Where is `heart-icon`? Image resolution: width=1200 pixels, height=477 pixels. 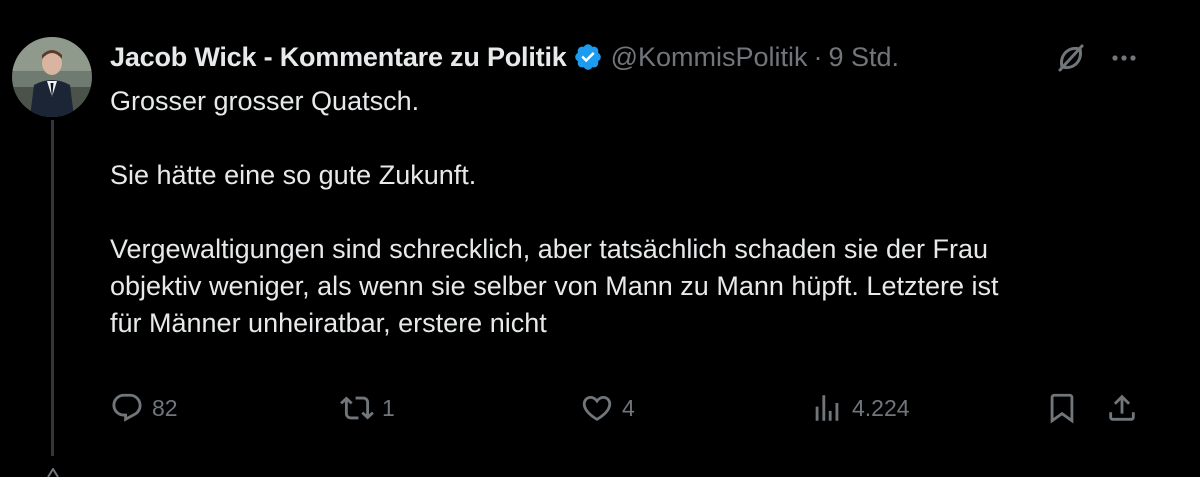
heart-icon is located at coordinates (597, 408).